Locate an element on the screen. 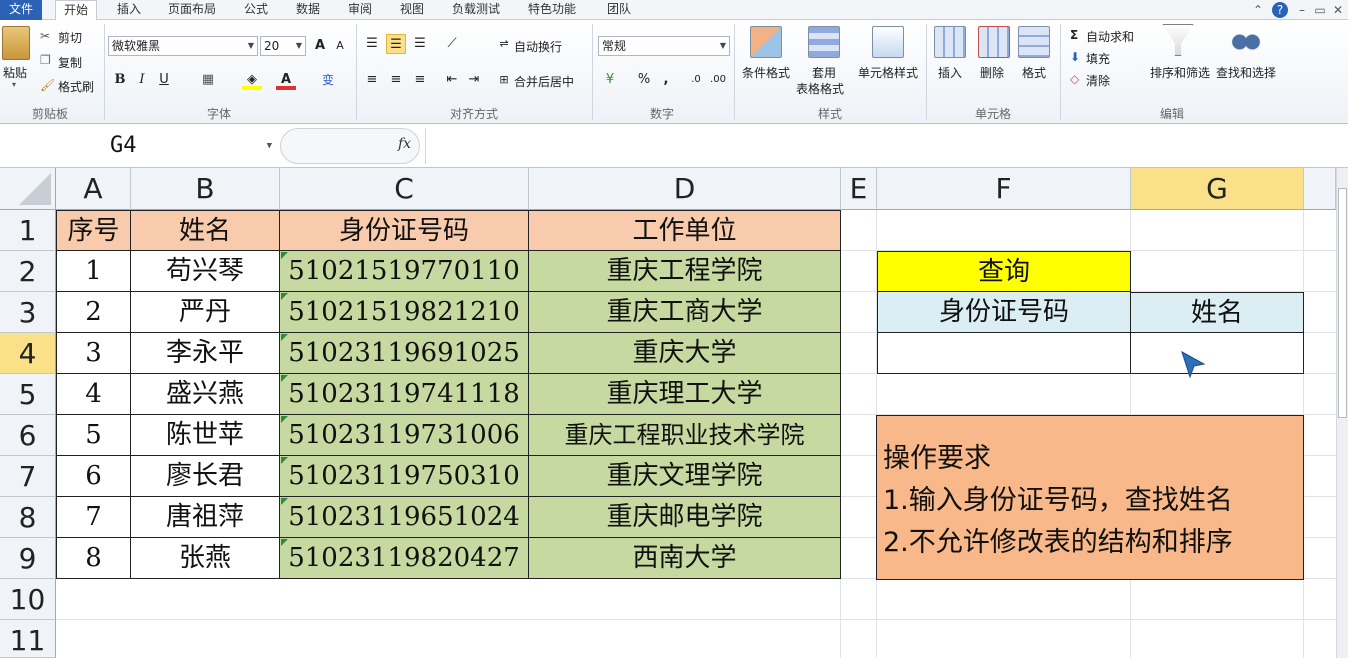 The width and height of the screenshot is (1348, 661). select-all-corner is located at coordinates (28, 189).